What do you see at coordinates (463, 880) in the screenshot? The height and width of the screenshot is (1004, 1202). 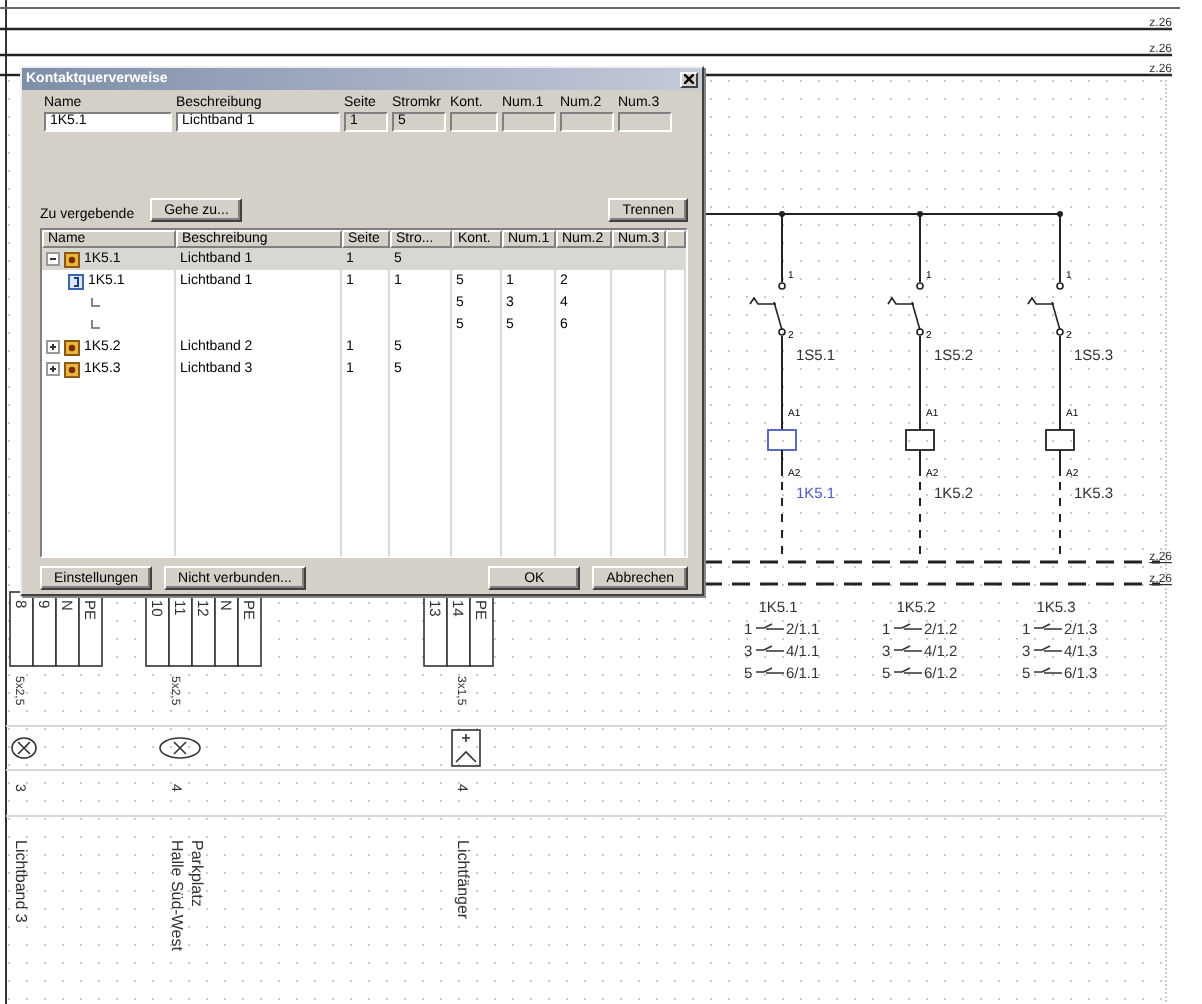 I see `description-label: Lichtfänger` at bounding box center [463, 880].